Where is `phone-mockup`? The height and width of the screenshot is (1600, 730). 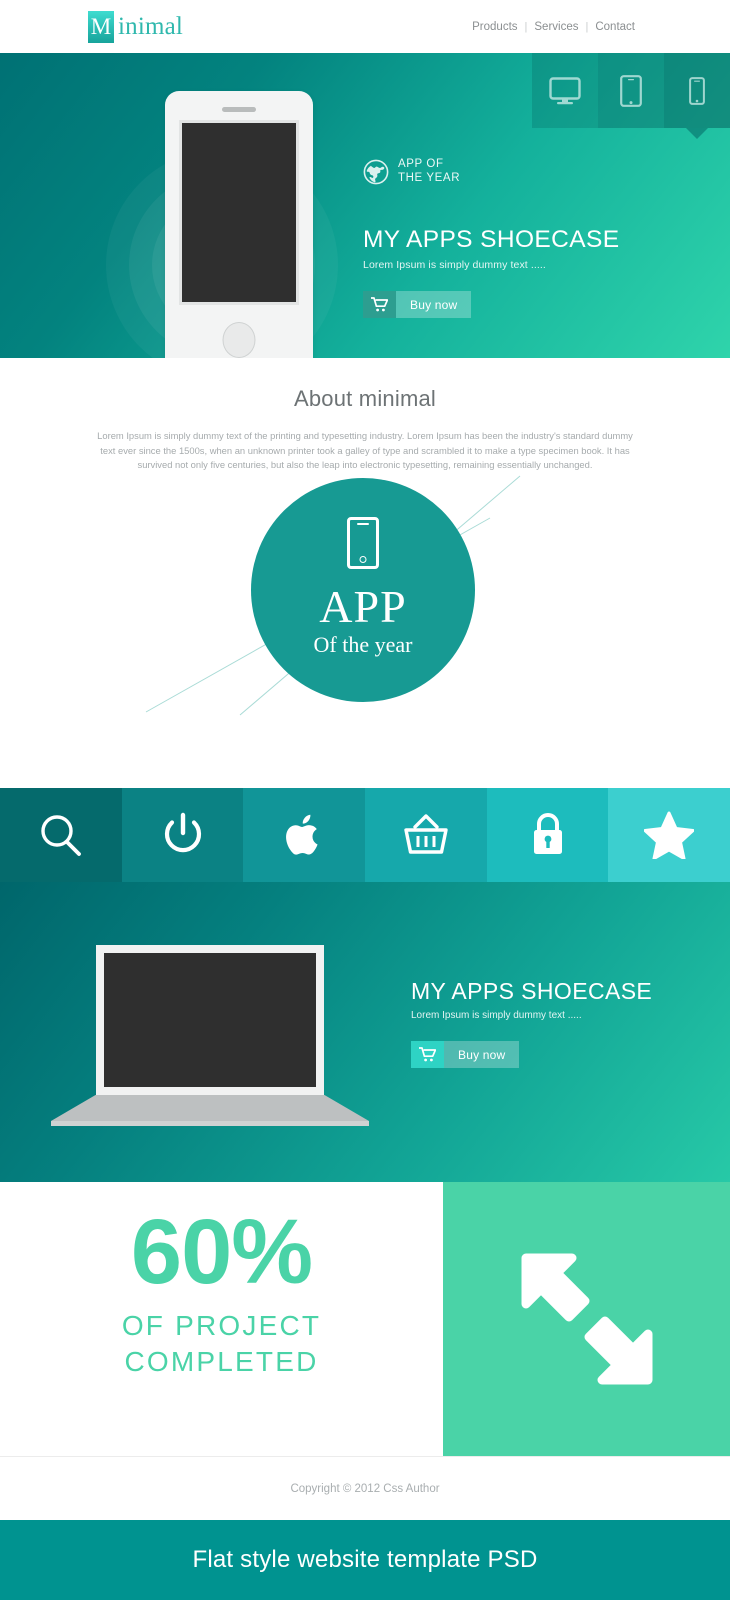 phone-mockup is located at coordinates (239, 224).